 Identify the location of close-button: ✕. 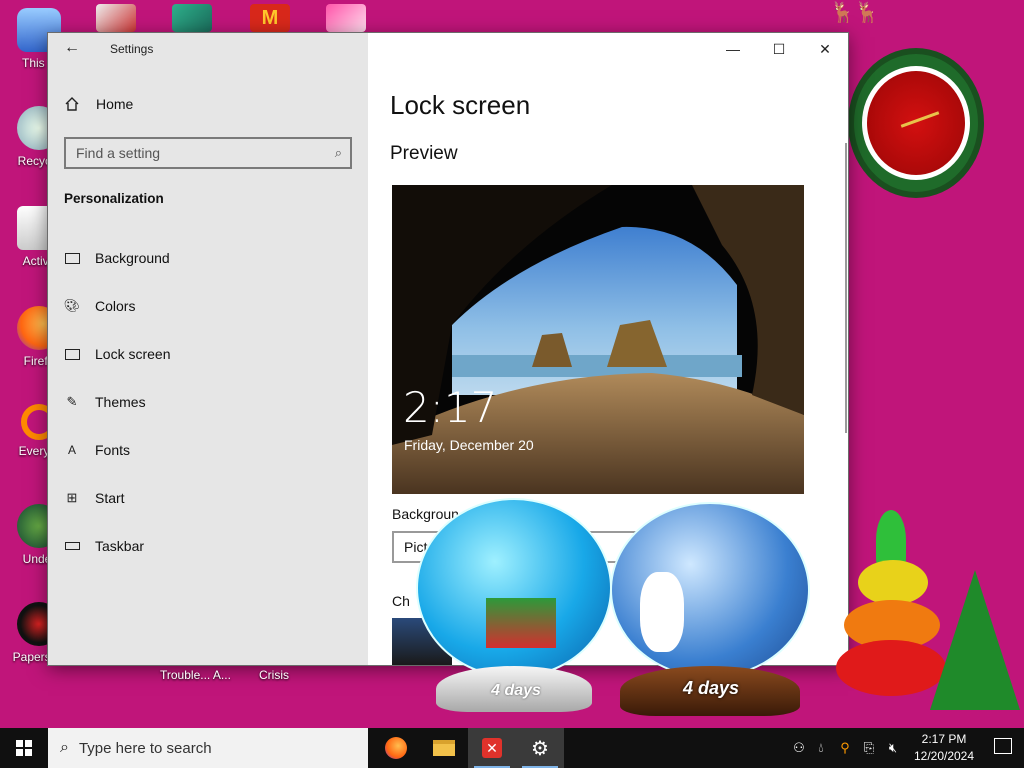
(825, 49).